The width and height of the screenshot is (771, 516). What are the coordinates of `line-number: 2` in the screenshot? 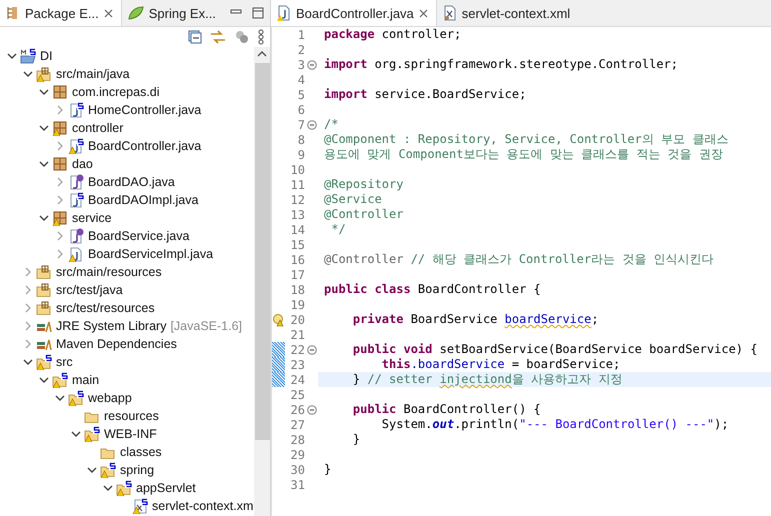 It's located at (300, 49).